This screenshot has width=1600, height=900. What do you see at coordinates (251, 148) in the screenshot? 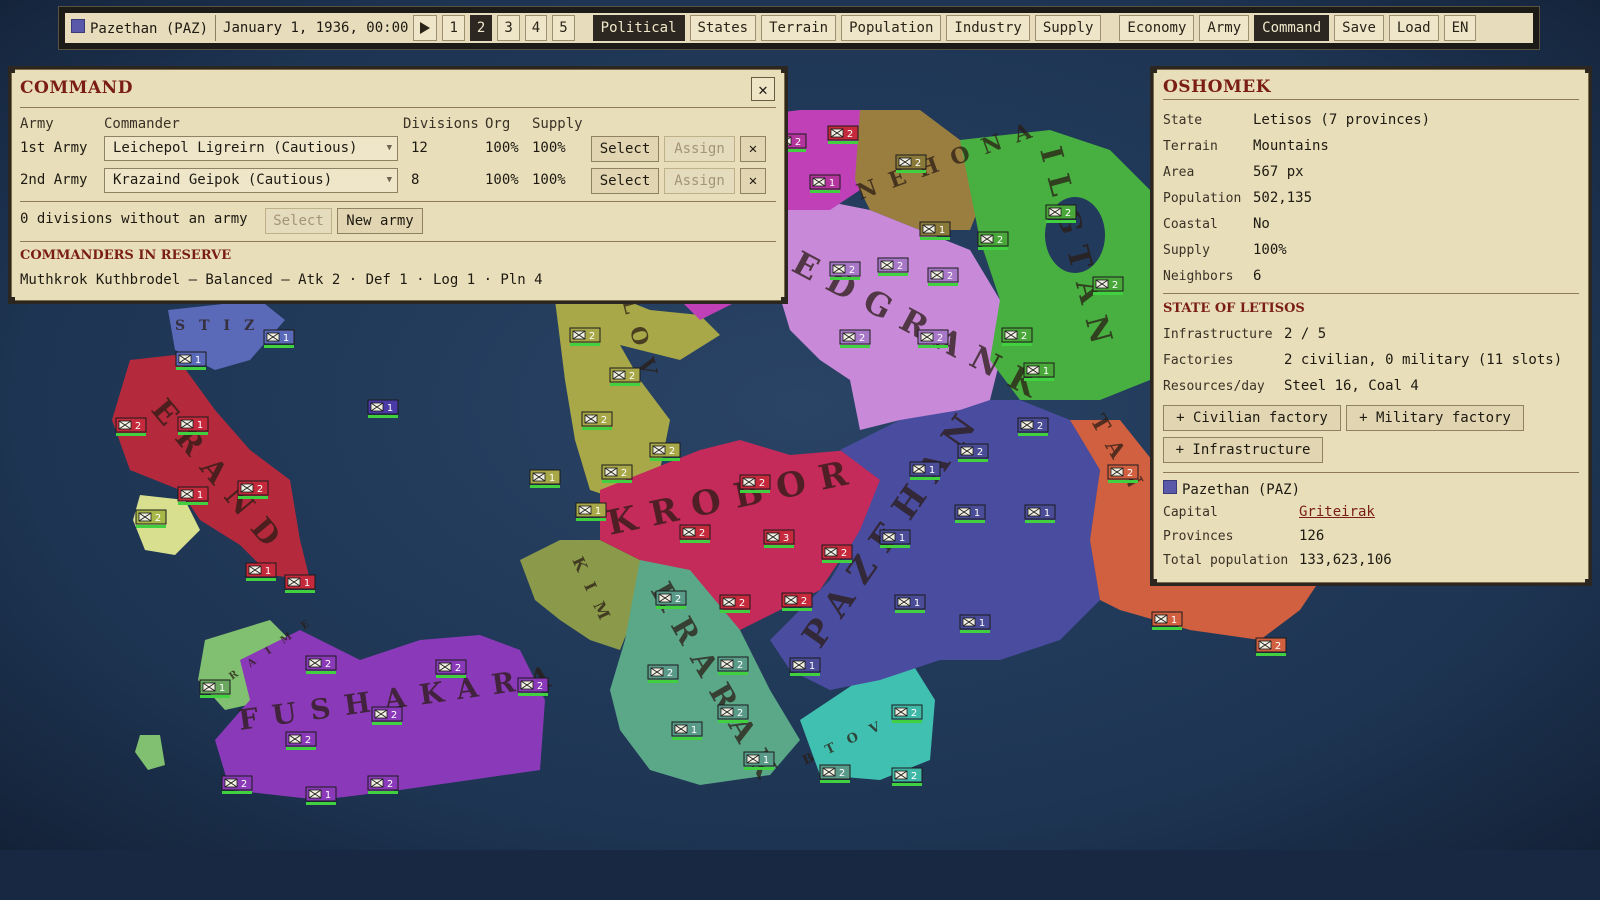
I see `commander-select: Leichepol Ligreirn (Cautious) ▼` at bounding box center [251, 148].